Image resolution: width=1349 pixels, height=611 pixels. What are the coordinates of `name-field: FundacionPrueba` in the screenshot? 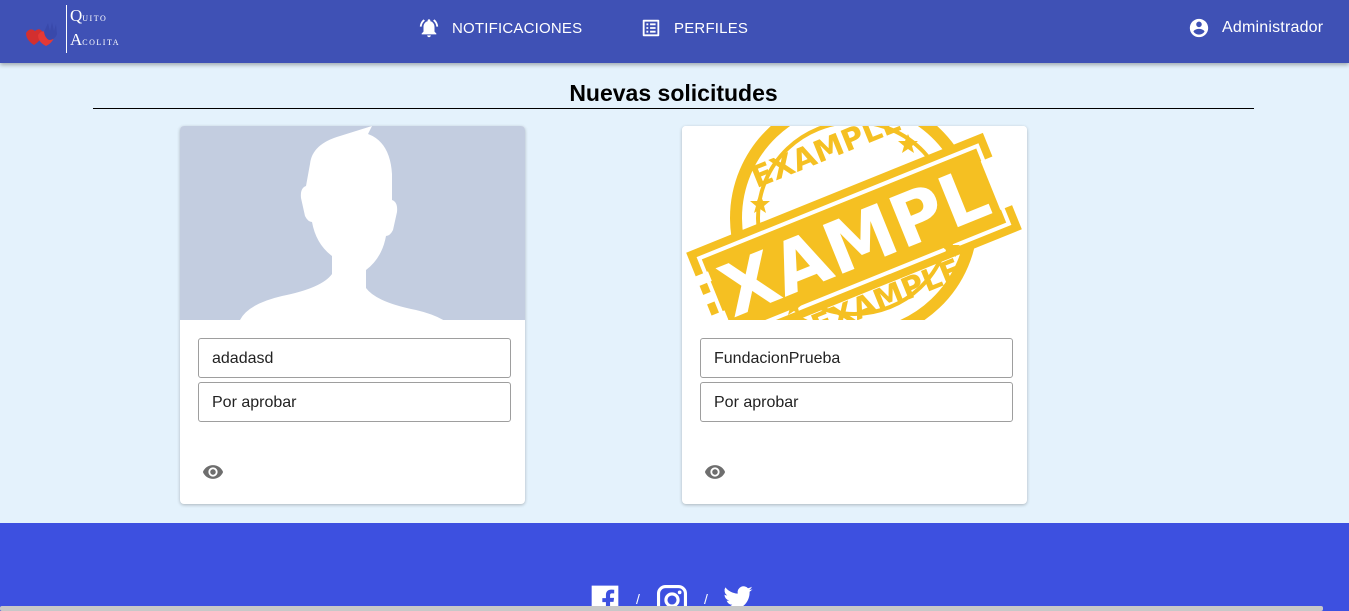 It's located at (856, 358).